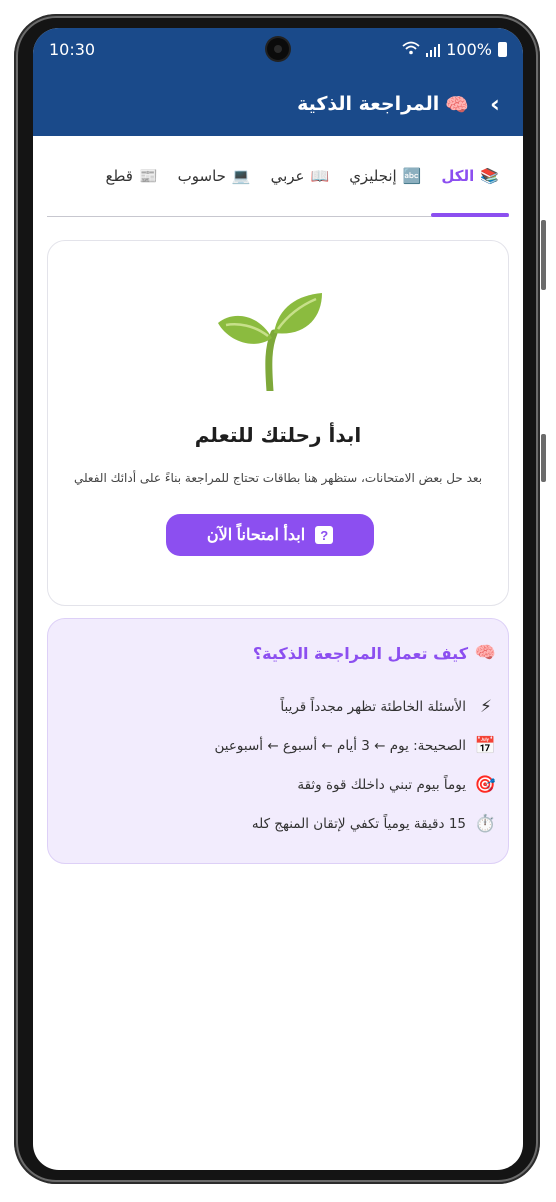  What do you see at coordinates (360, 653) in the screenshot?
I see `how-it-works-title-text: كيف تعمل المراجعة الذكية؟` at bounding box center [360, 653].